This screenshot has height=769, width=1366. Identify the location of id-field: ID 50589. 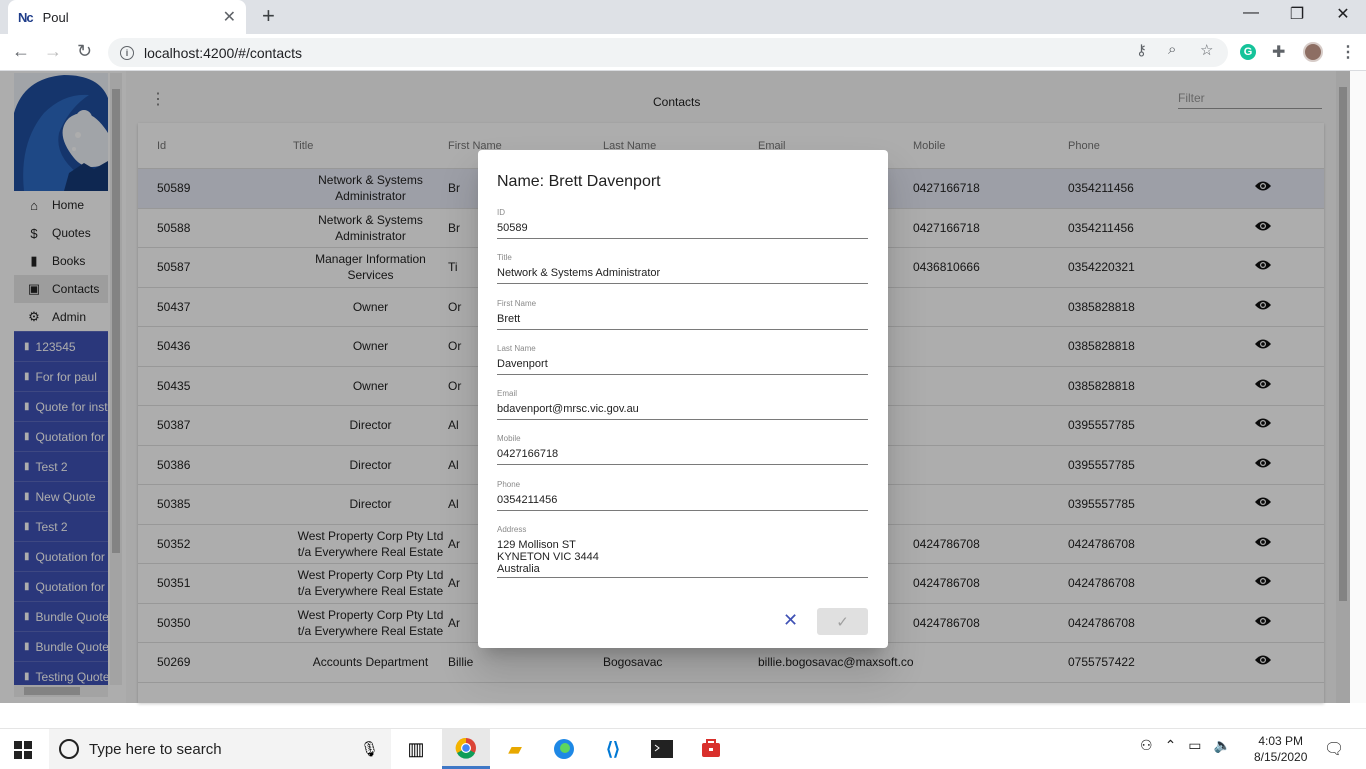
(682, 223).